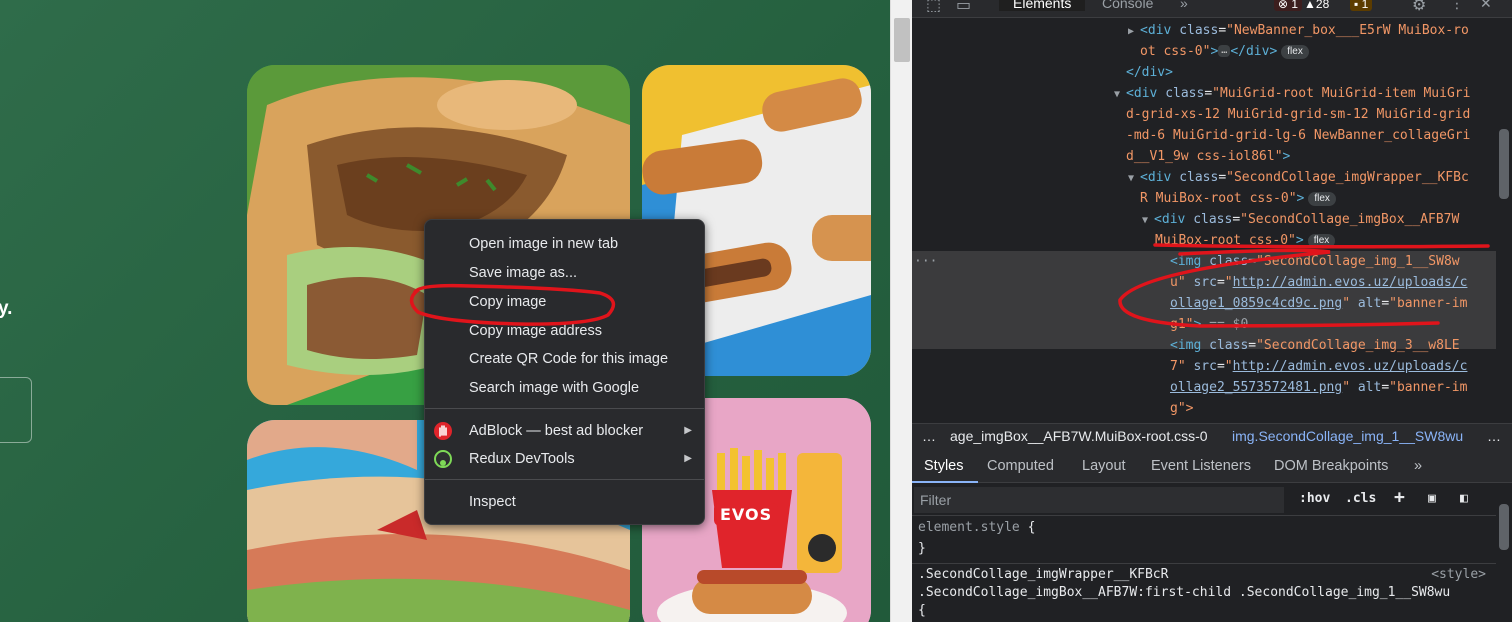 The image size is (1512, 622). I want to click on page-scrollbar-thumb, so click(902, 40).